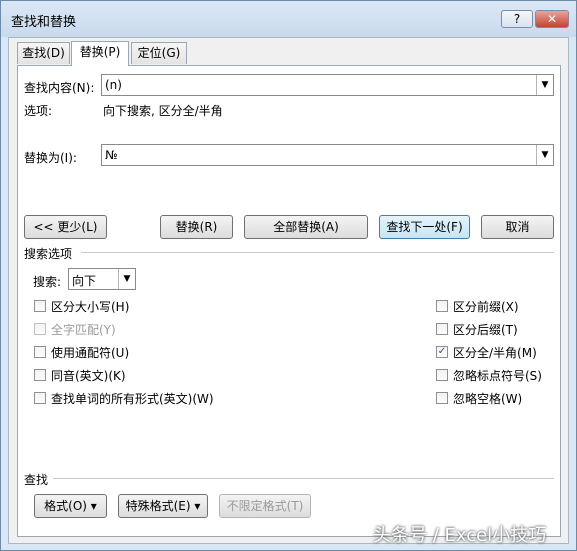 Image resolution: width=577 pixels, height=551 pixels. I want to click on watermark: 头条号 / Excel小技巧, so click(460, 535).